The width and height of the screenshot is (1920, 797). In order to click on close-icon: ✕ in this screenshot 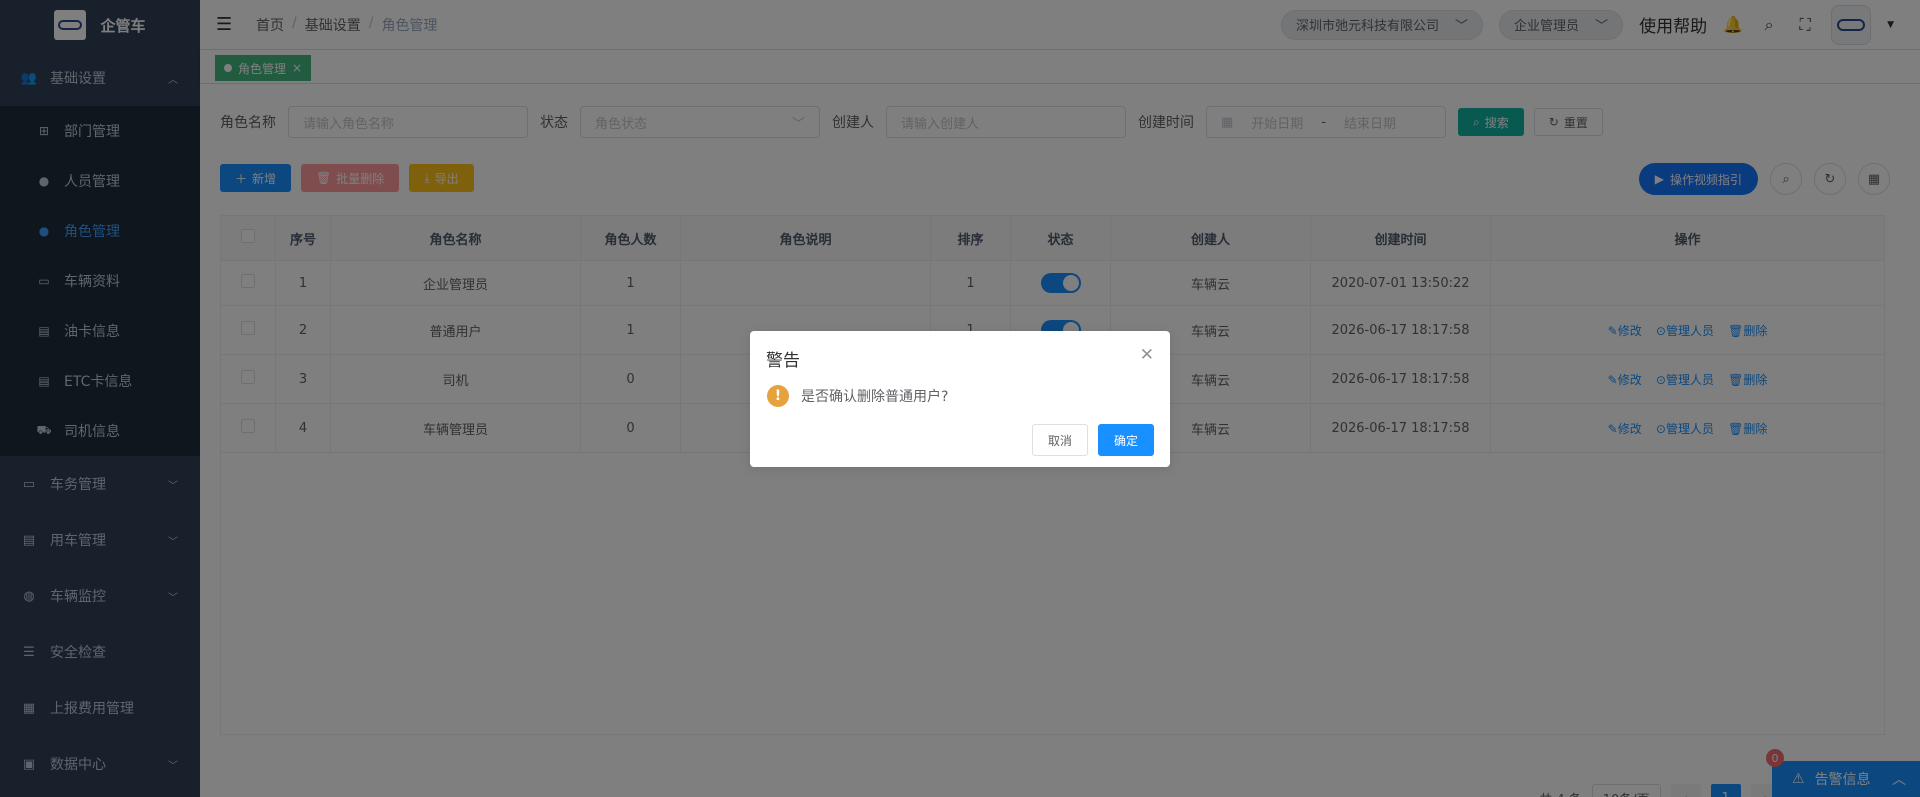, I will do `click(1147, 355)`.